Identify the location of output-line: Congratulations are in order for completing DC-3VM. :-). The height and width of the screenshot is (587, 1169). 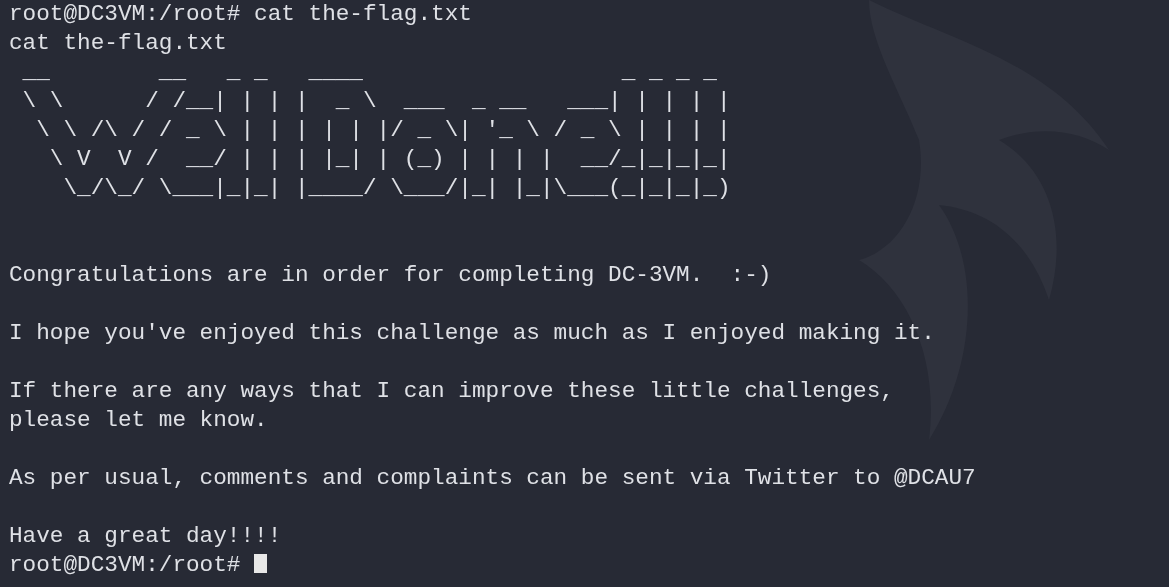
(390, 275).